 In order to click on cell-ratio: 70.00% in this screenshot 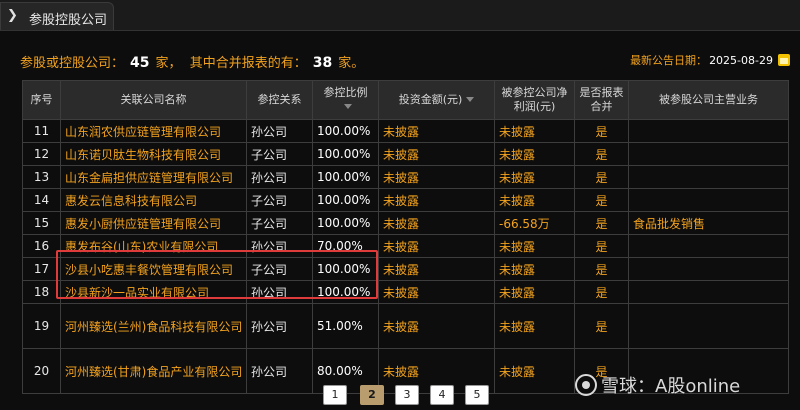, I will do `click(345, 246)`.